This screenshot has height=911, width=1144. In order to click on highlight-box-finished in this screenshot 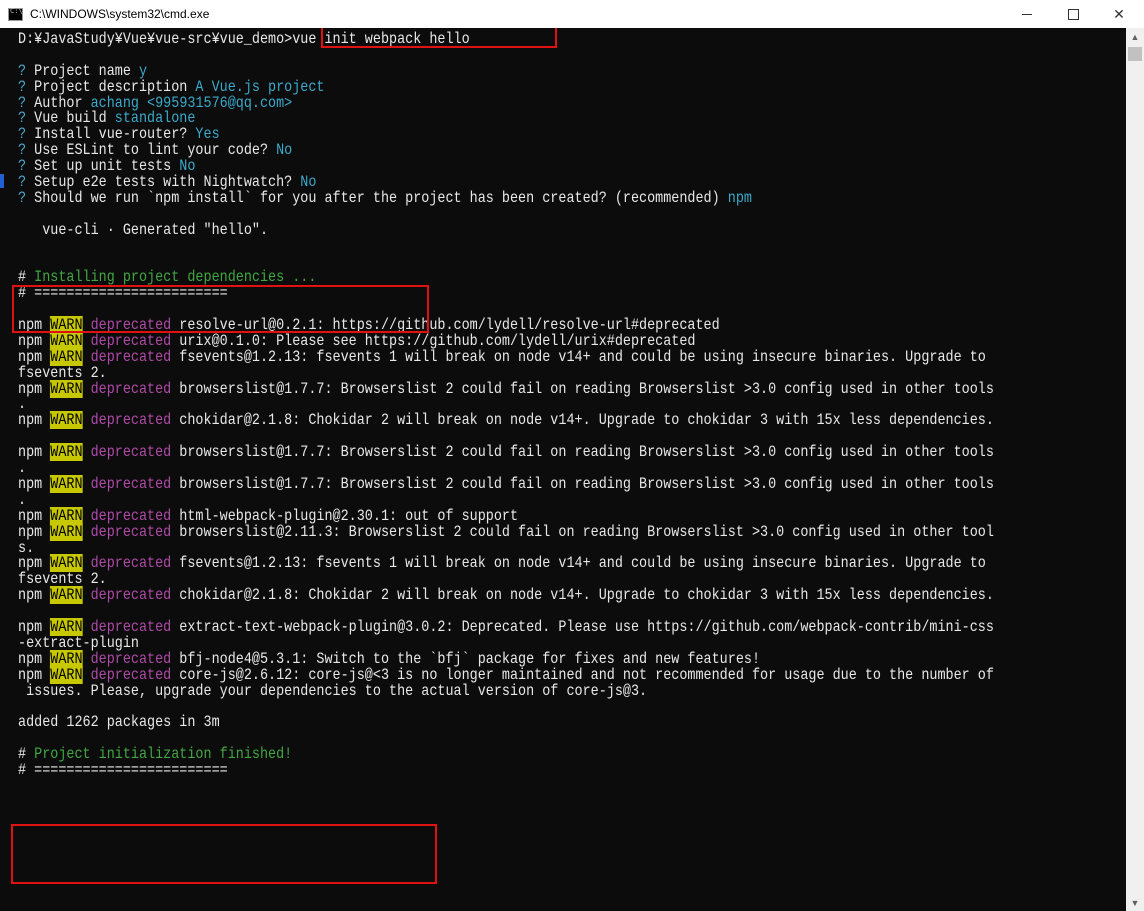, I will do `click(224, 854)`.